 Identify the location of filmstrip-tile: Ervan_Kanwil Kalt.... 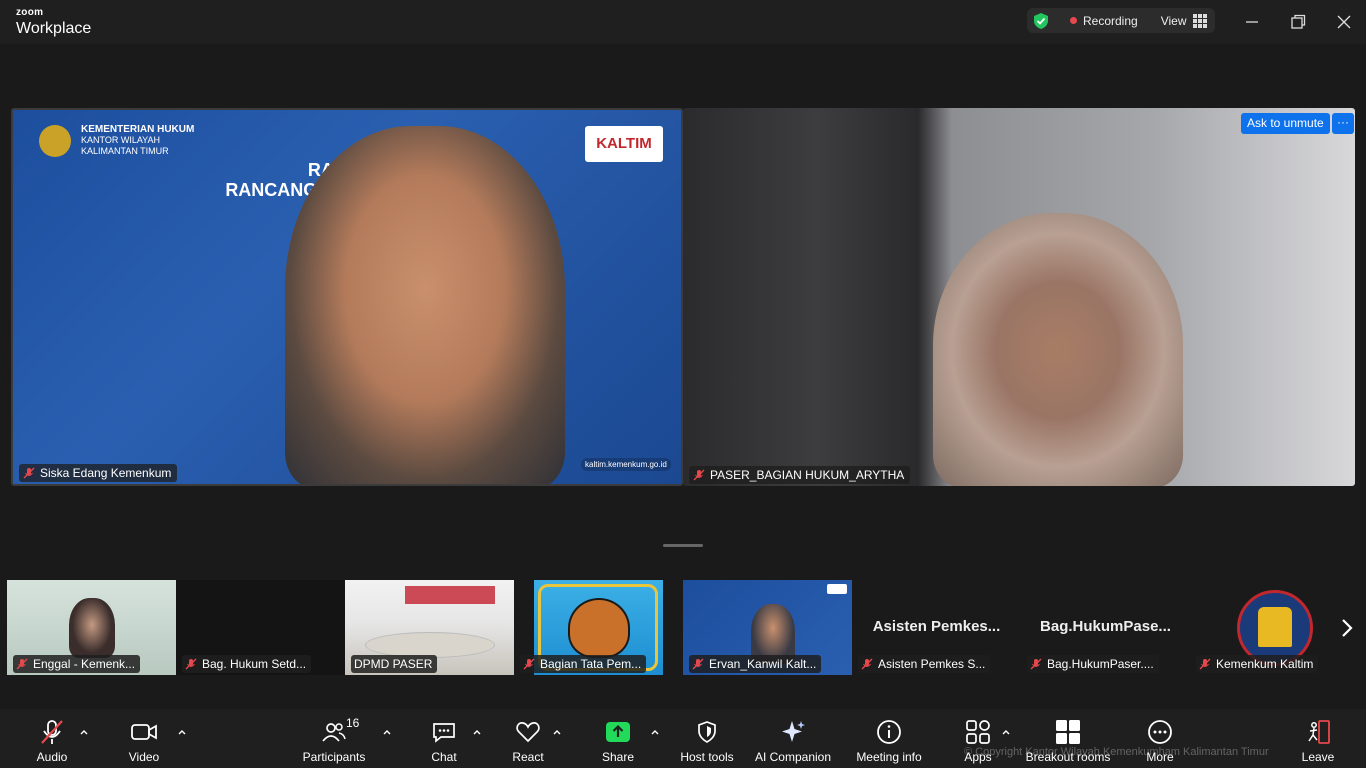
(767, 627).